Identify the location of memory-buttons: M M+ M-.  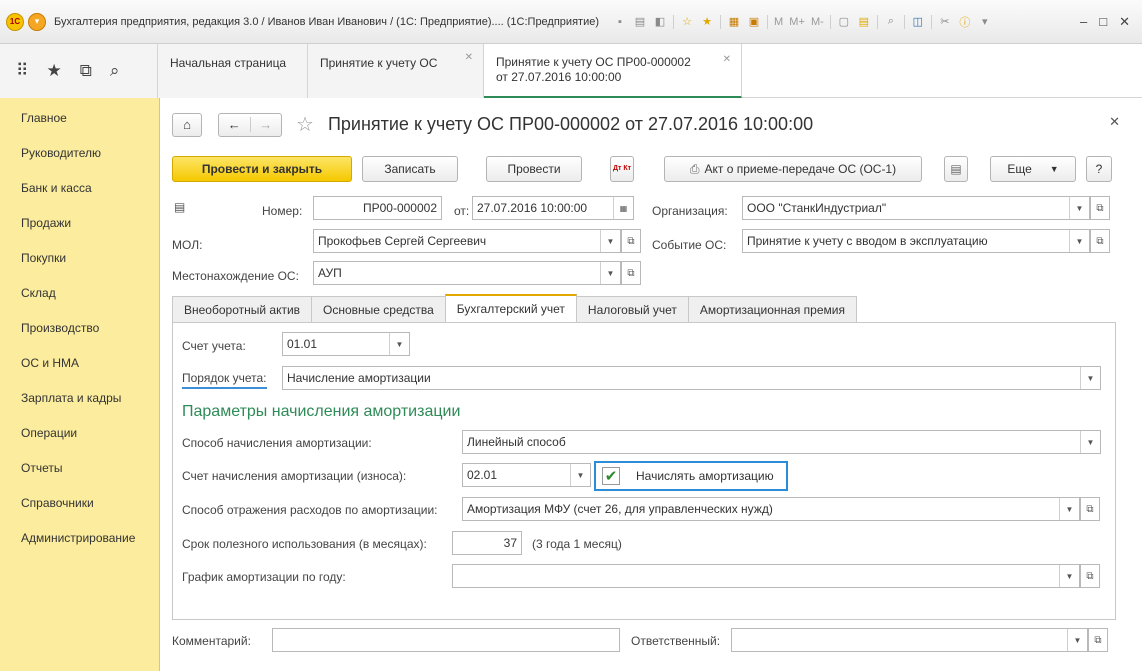
(799, 22).